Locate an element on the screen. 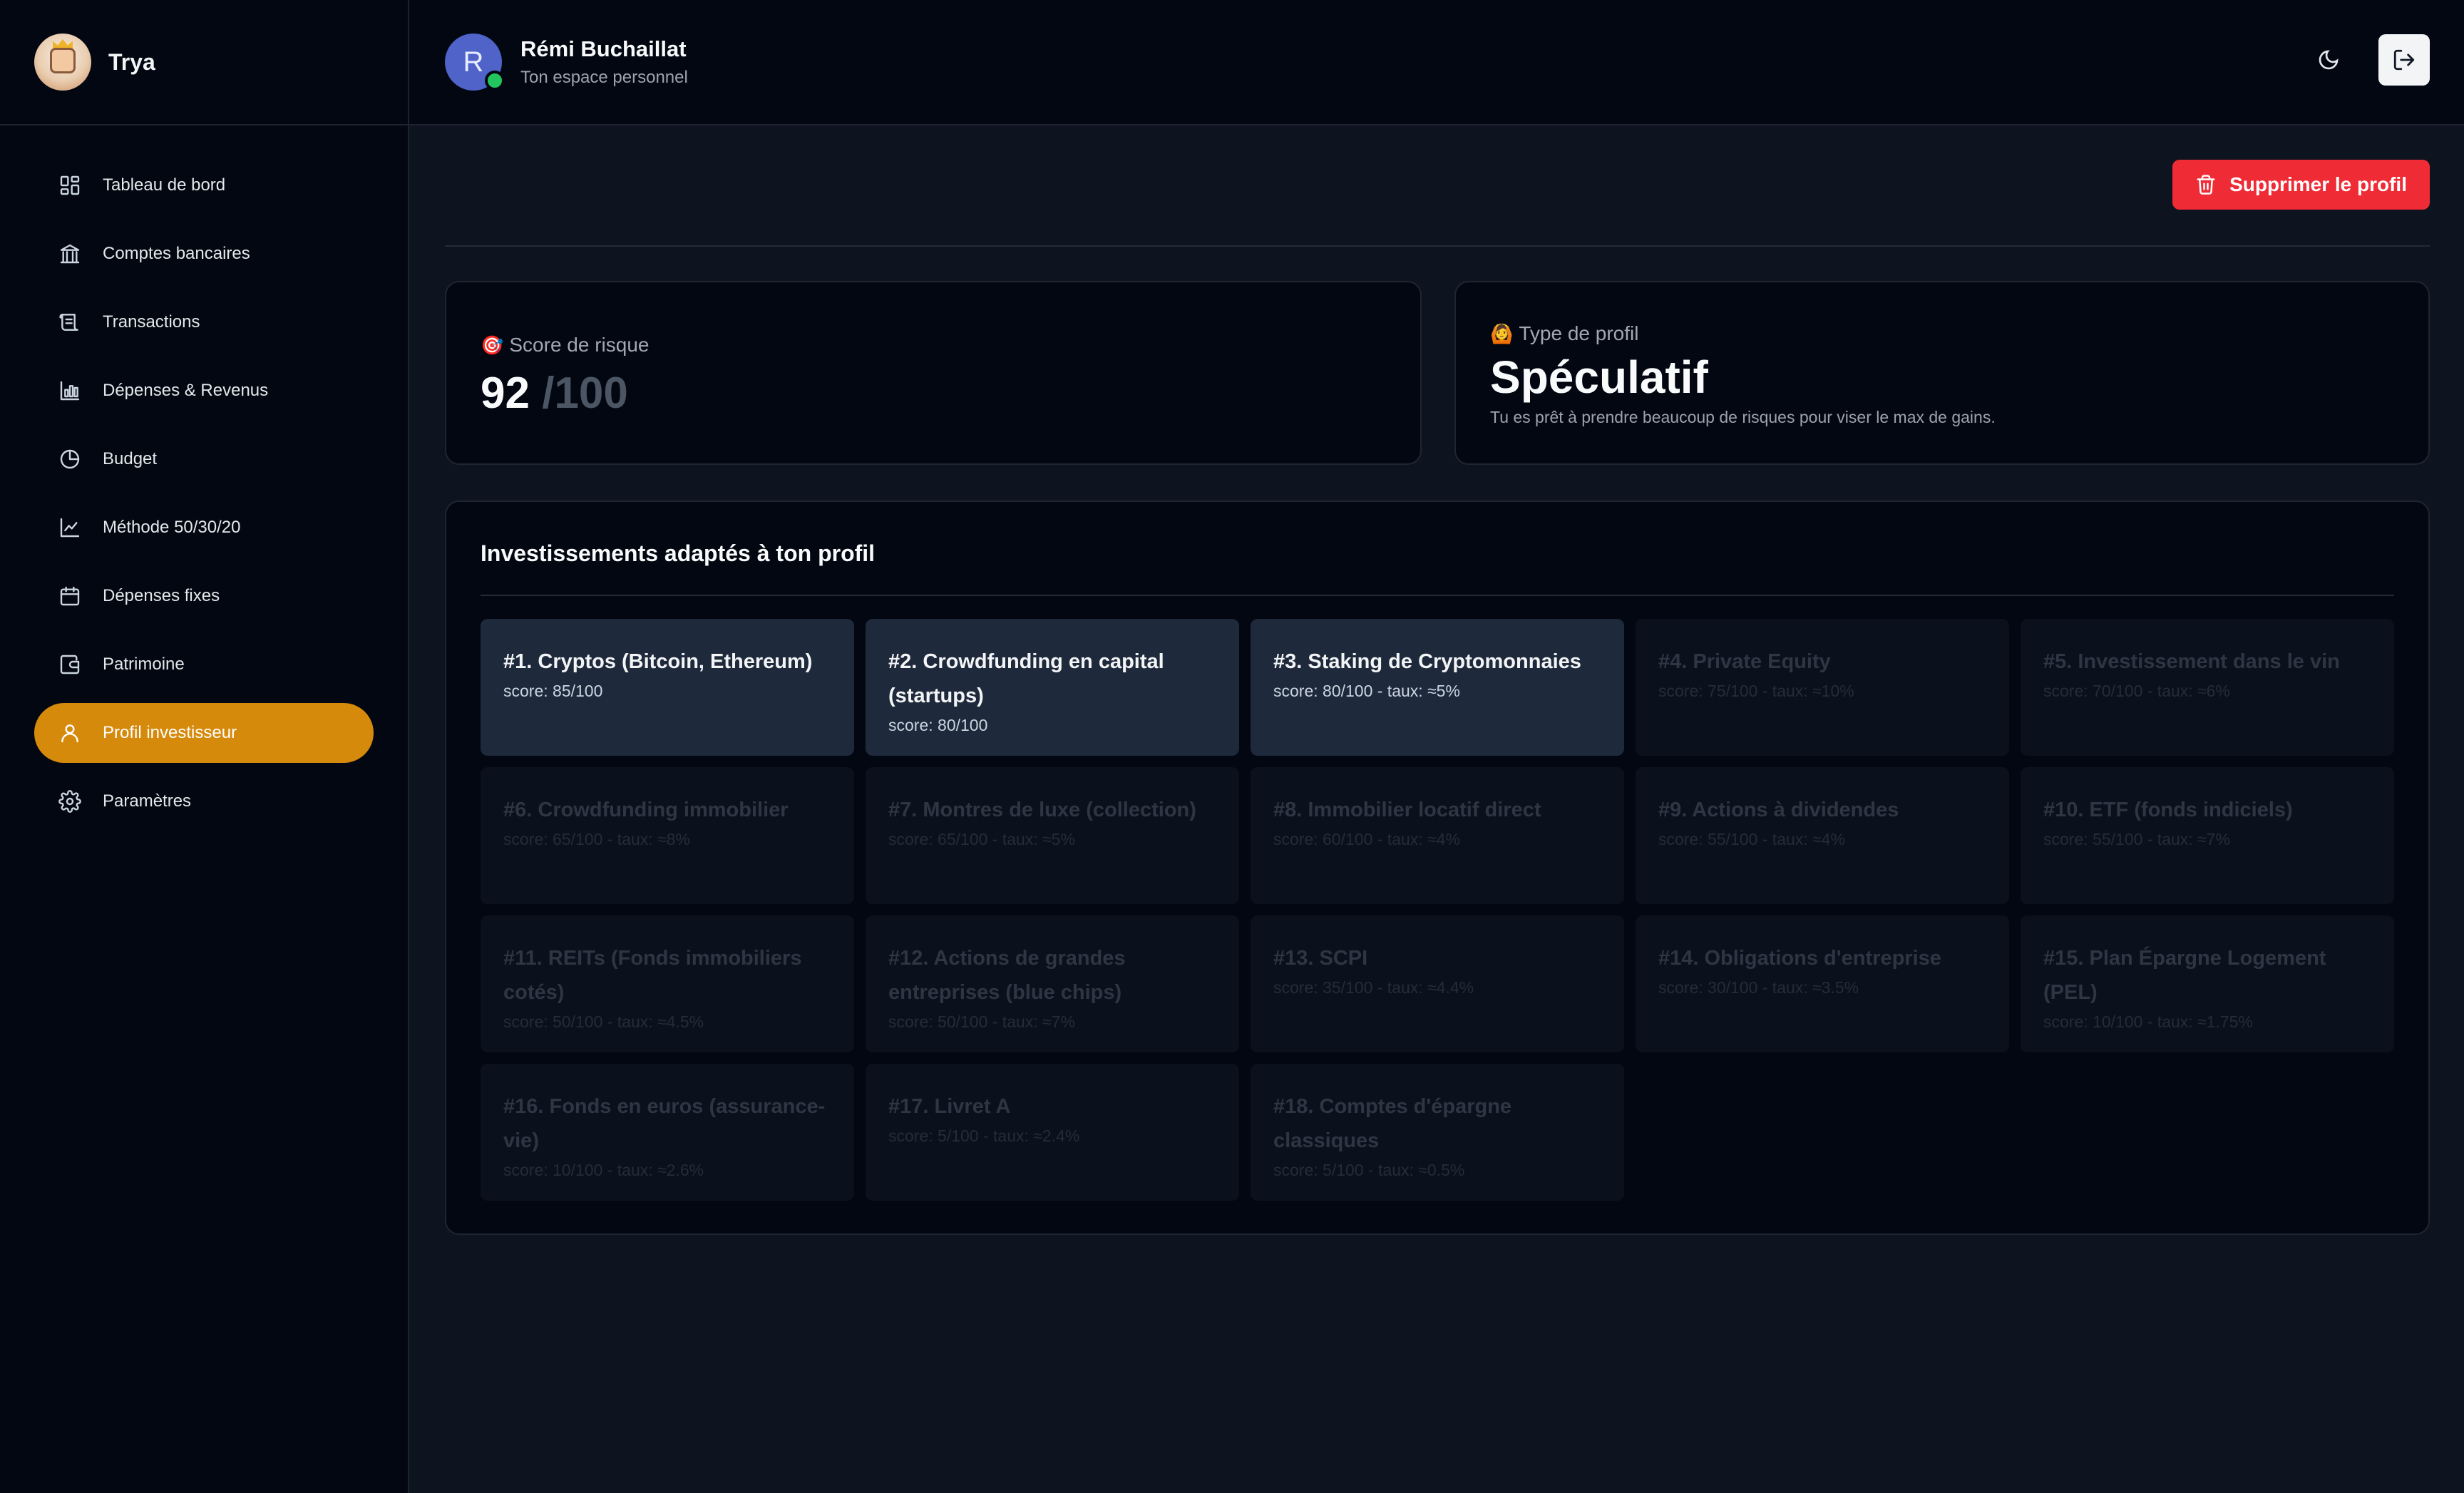  investment-name: #14. Obligations d'entreprise is located at coordinates (1799, 958).